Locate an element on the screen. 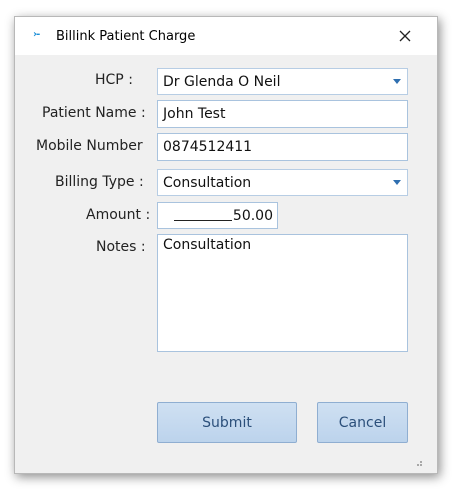  notes-value: Consultation is located at coordinates (207, 245).